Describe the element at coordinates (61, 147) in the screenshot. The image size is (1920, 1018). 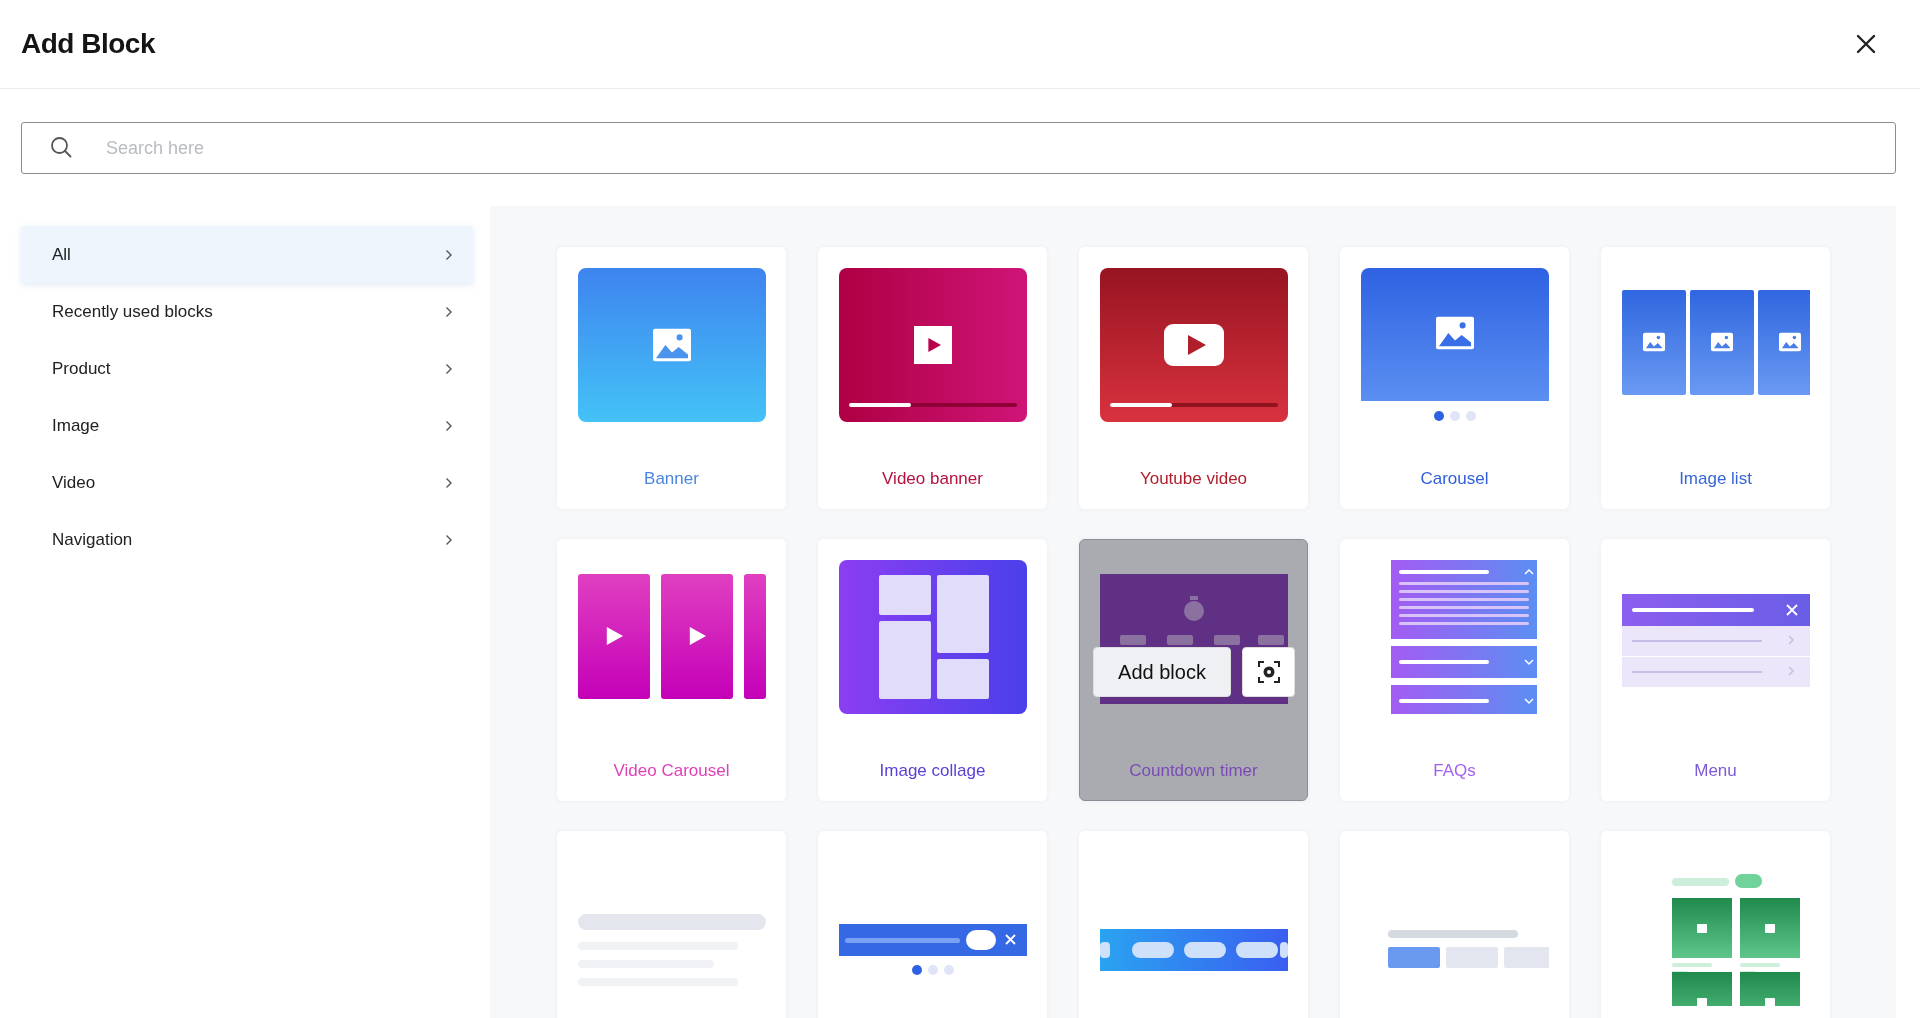
I see `search-icon` at that location.